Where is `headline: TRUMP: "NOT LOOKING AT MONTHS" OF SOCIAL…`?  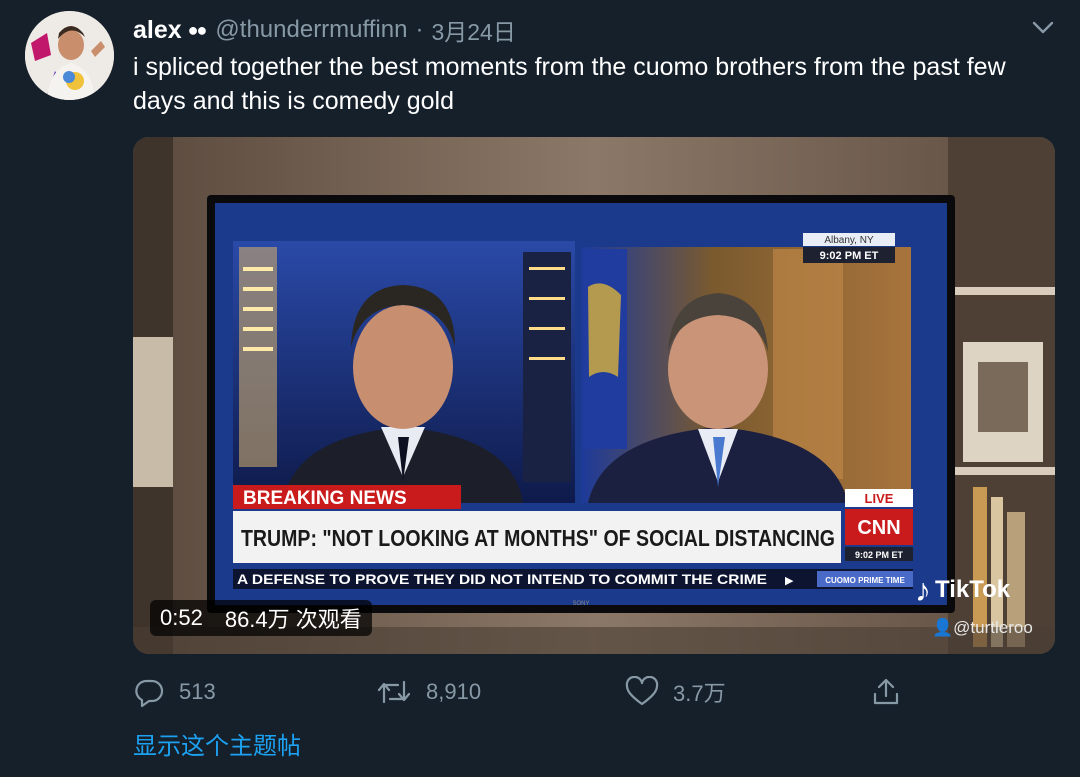 headline: TRUMP: "NOT LOOKING AT MONTHS" OF SOCIAL… is located at coordinates (538, 538).